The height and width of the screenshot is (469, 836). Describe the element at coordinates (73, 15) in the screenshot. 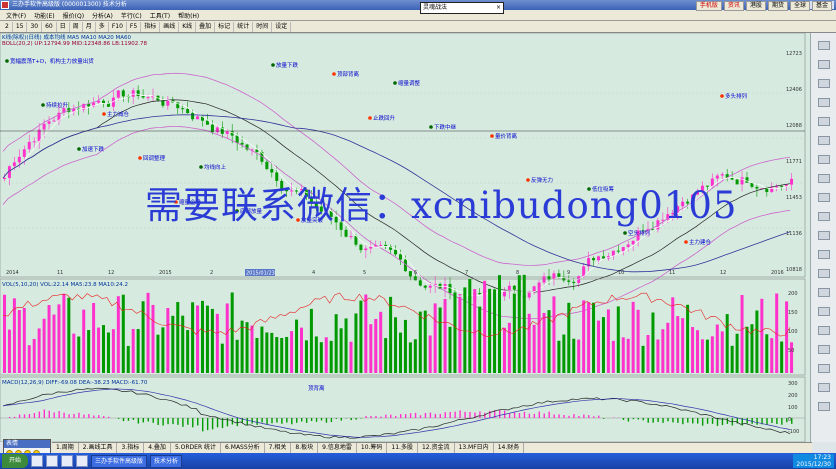

I see `menu-item-2: 报价(Q)` at that location.